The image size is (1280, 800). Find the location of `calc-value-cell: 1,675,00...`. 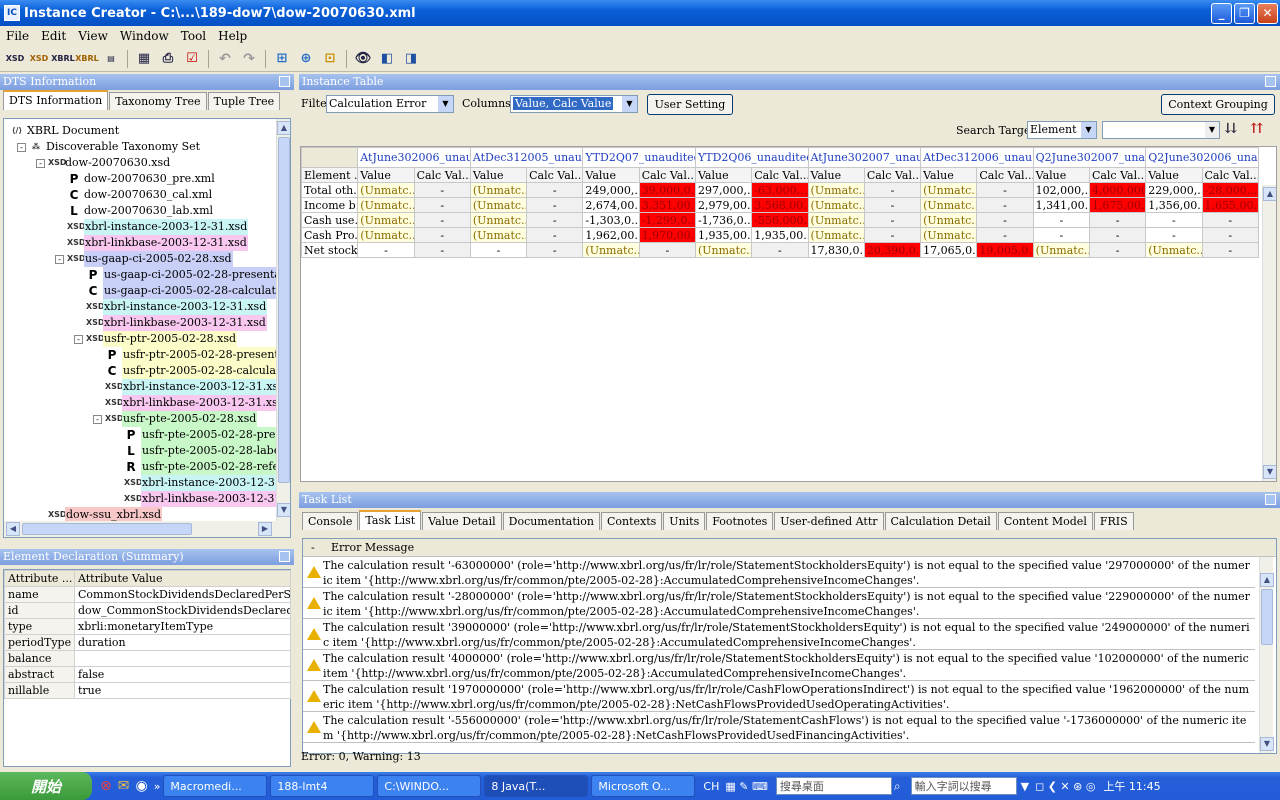

calc-value-cell: 1,675,00... is located at coordinates (1117, 205).